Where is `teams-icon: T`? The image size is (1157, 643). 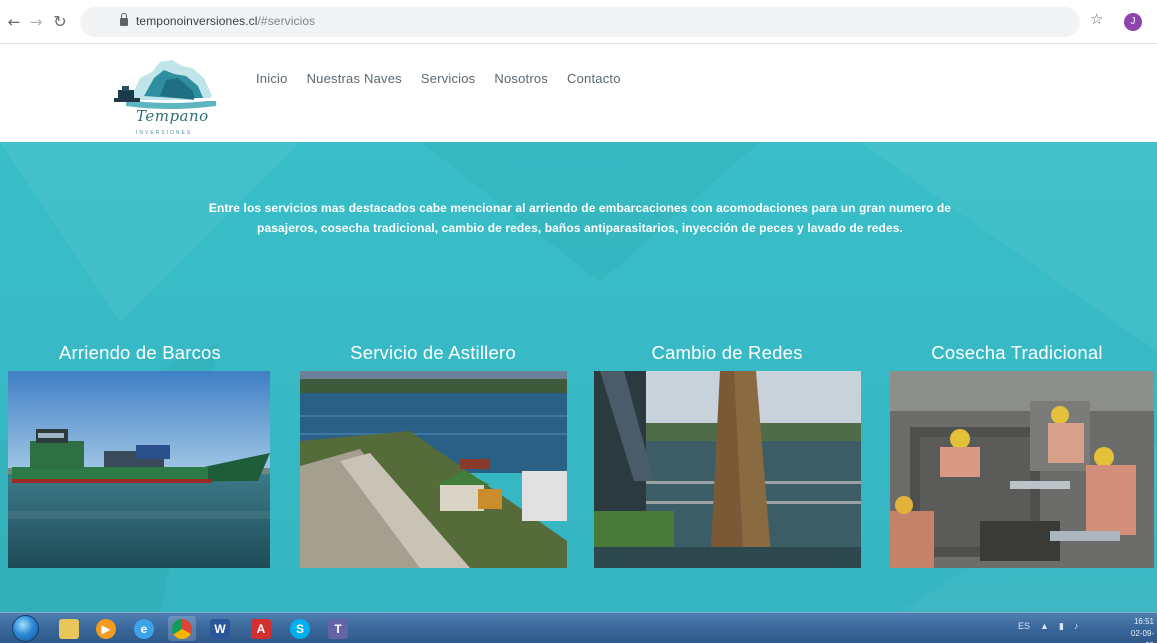 teams-icon: T is located at coordinates (338, 628).